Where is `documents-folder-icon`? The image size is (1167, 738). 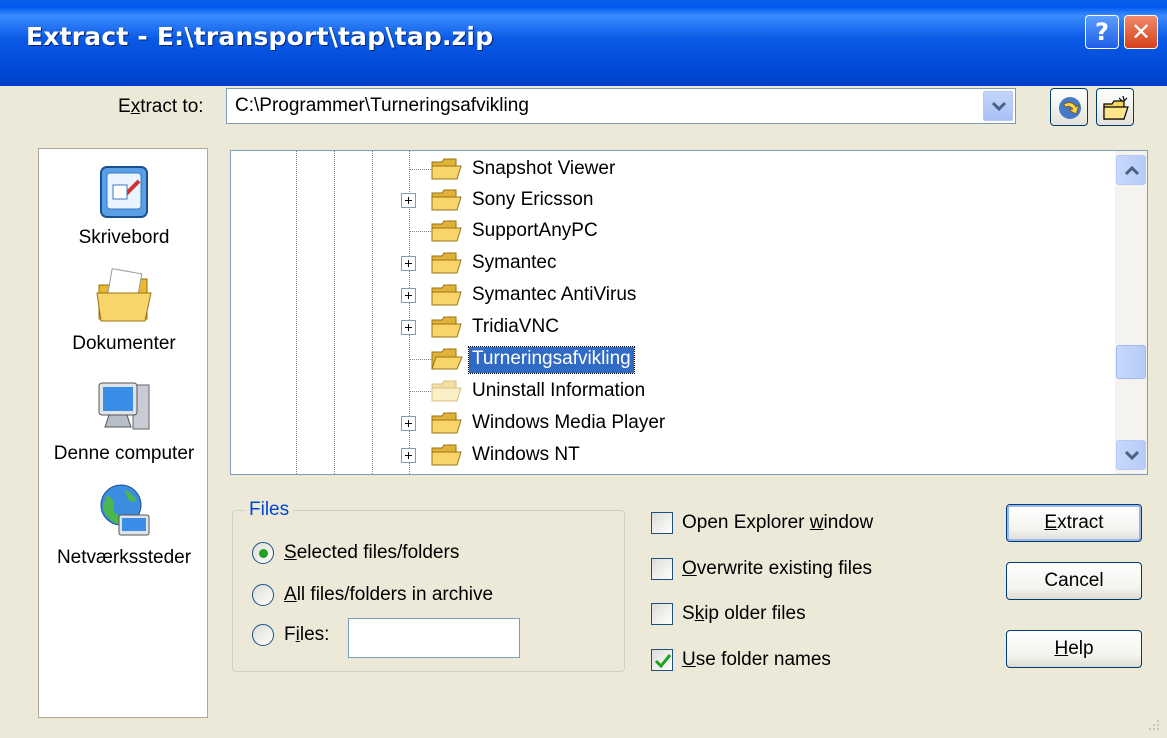
documents-folder-icon is located at coordinates (124, 295).